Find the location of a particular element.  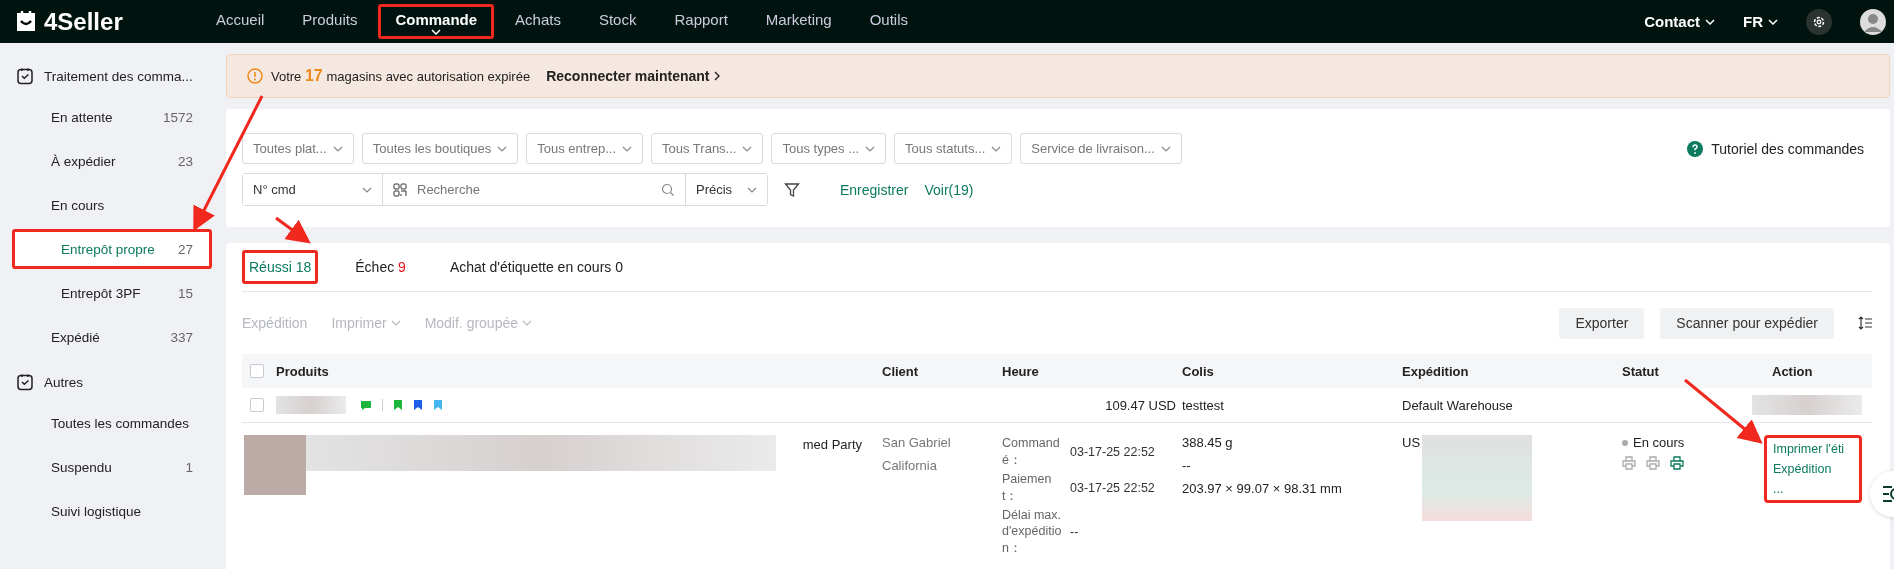

column-header: Statut is located at coordinates (1641, 371).